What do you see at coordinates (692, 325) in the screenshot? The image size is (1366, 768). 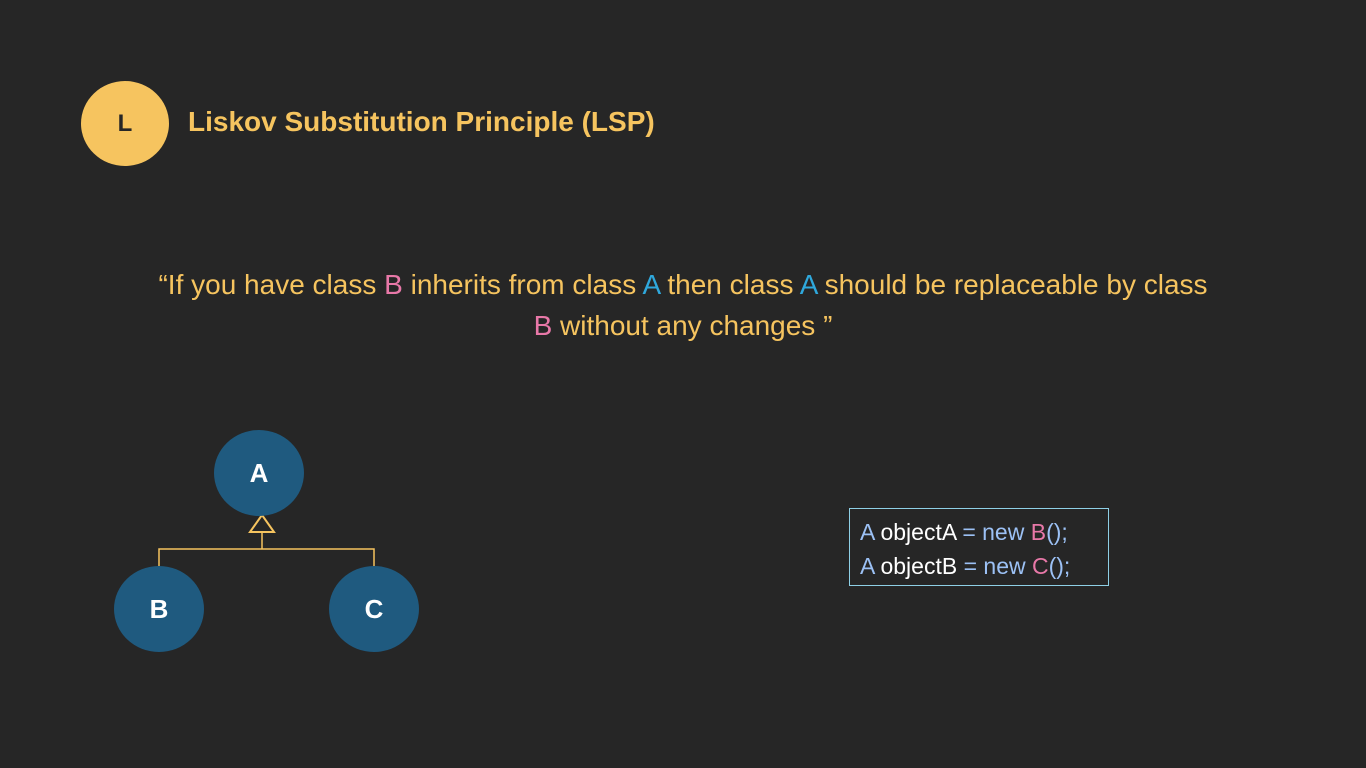 I see `quote-text: without any changes ”` at bounding box center [692, 325].